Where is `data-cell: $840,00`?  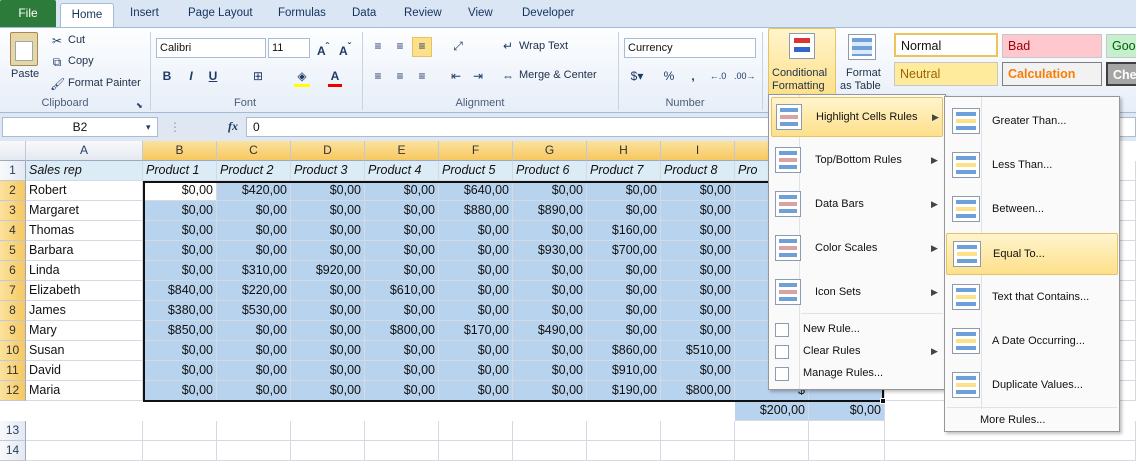 data-cell: $840,00 is located at coordinates (180, 291).